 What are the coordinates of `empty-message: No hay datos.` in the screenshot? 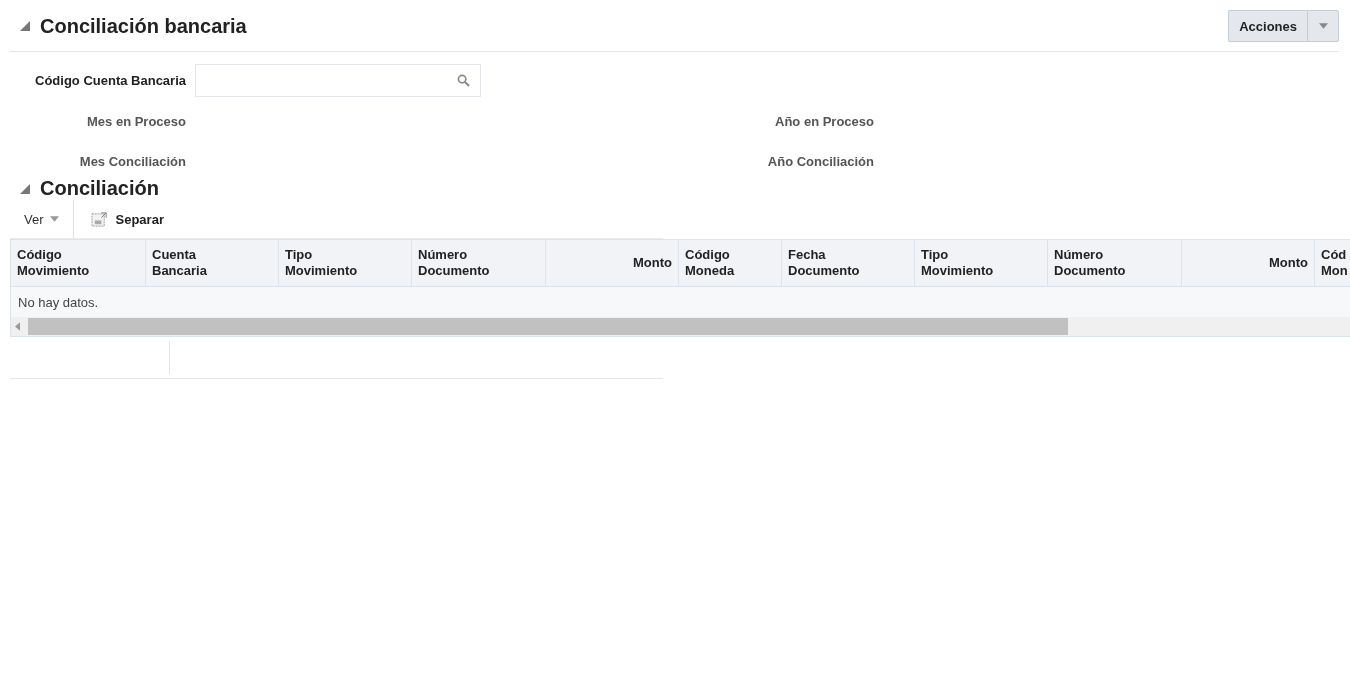 It's located at (58, 302).